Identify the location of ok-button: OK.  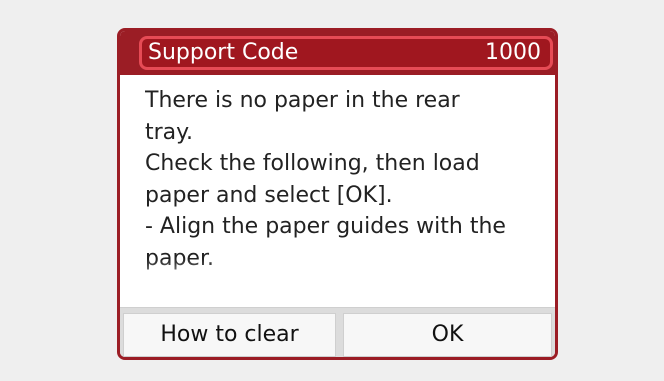
(447, 335).